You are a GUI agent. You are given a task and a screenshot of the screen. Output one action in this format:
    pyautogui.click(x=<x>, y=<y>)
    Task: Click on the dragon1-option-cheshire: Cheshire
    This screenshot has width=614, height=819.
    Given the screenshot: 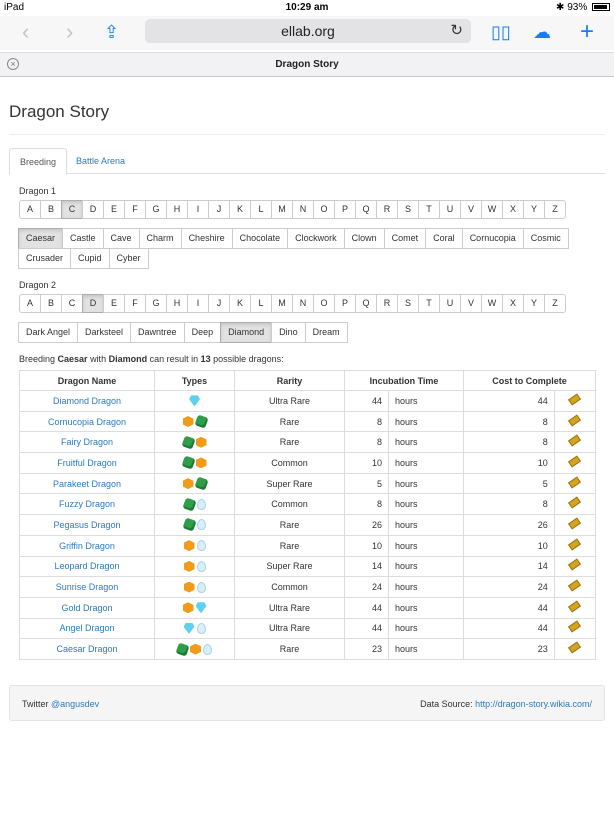 What is the action you would take?
    pyautogui.click(x=206, y=238)
    